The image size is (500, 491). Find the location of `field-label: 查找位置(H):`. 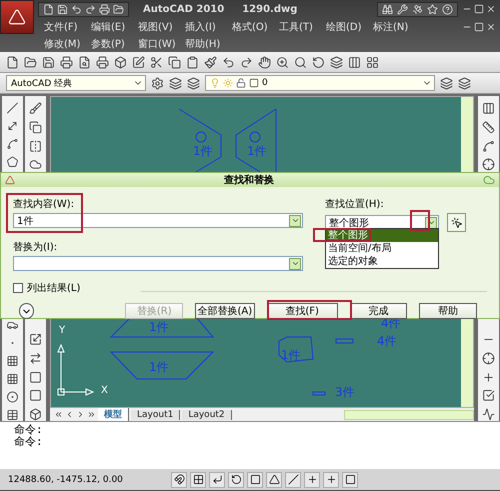

field-label: 查找位置(H): is located at coordinates (355, 204).